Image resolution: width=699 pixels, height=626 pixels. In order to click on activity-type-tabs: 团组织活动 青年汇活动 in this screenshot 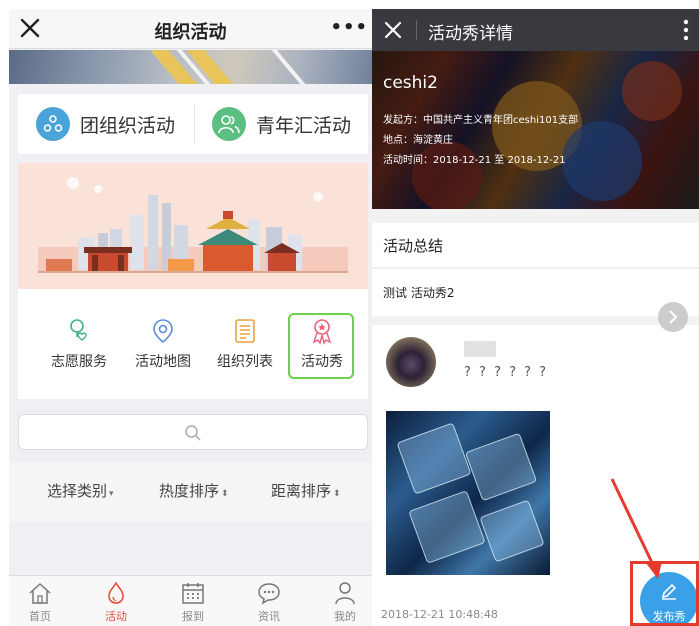, I will do `click(193, 124)`.